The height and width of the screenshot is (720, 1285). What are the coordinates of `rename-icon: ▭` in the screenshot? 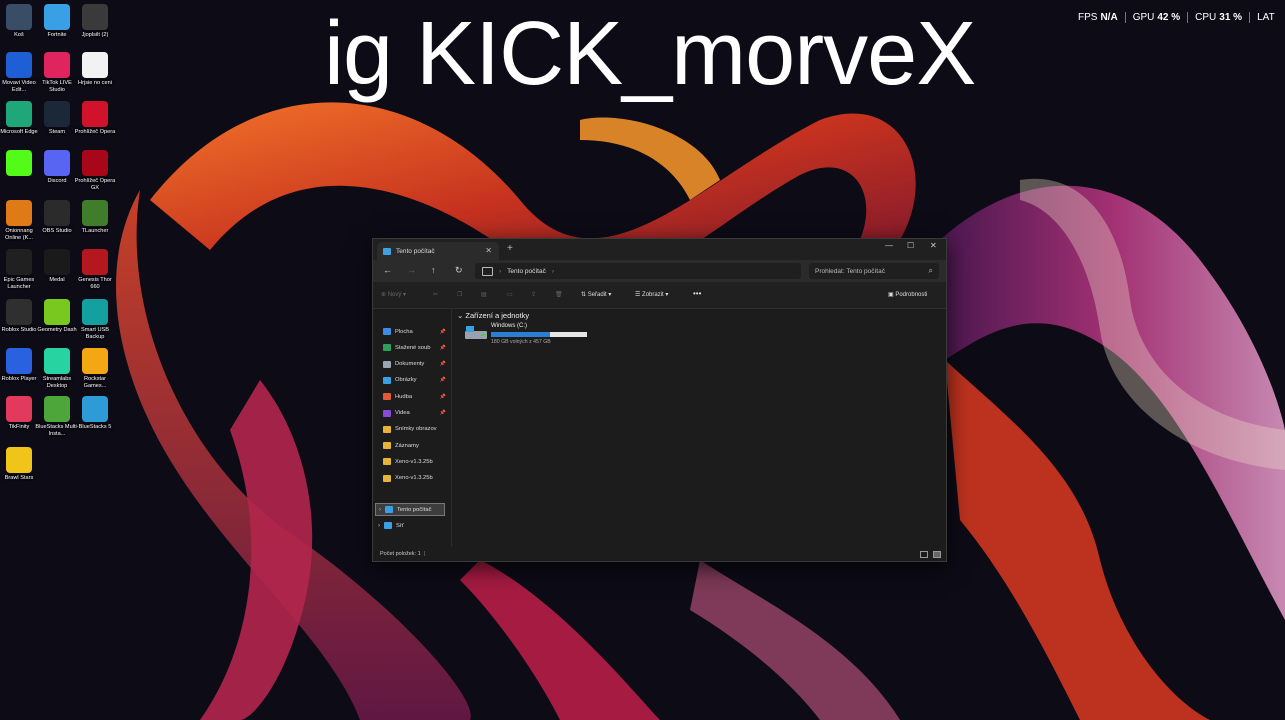 It's located at (510, 294).